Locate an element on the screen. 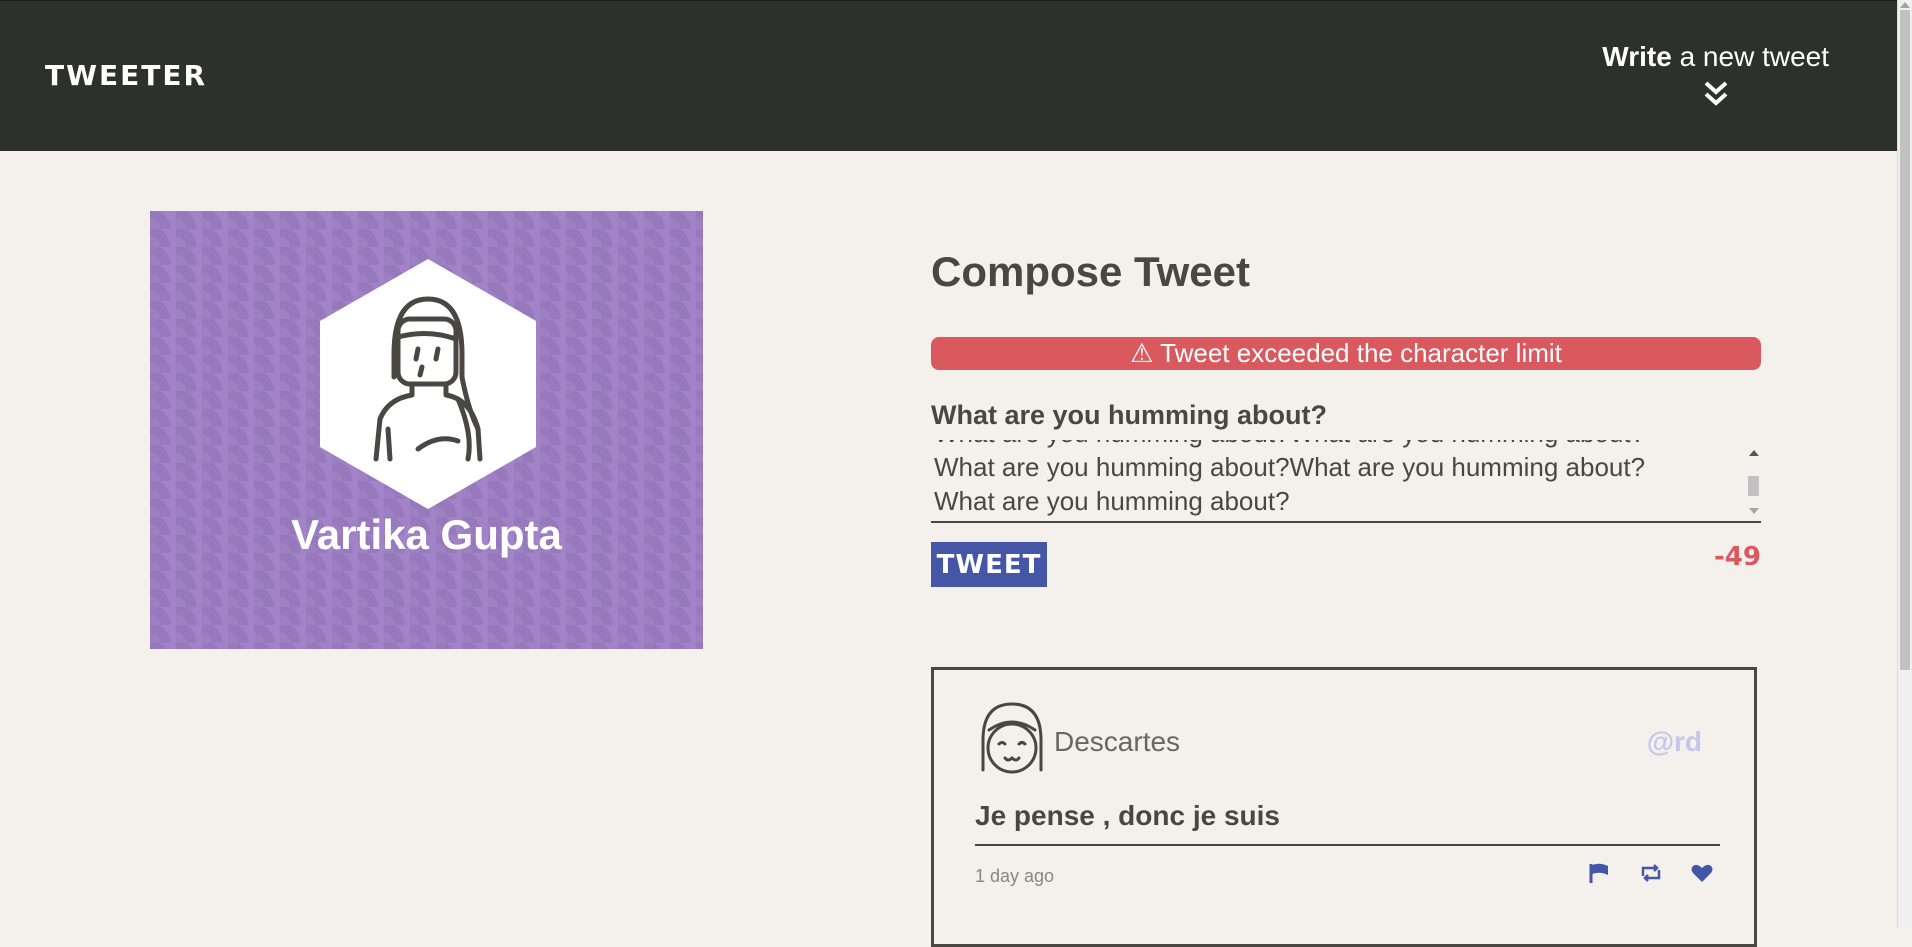 The image size is (1912, 947). tweet-button: TWEET is located at coordinates (989, 564).